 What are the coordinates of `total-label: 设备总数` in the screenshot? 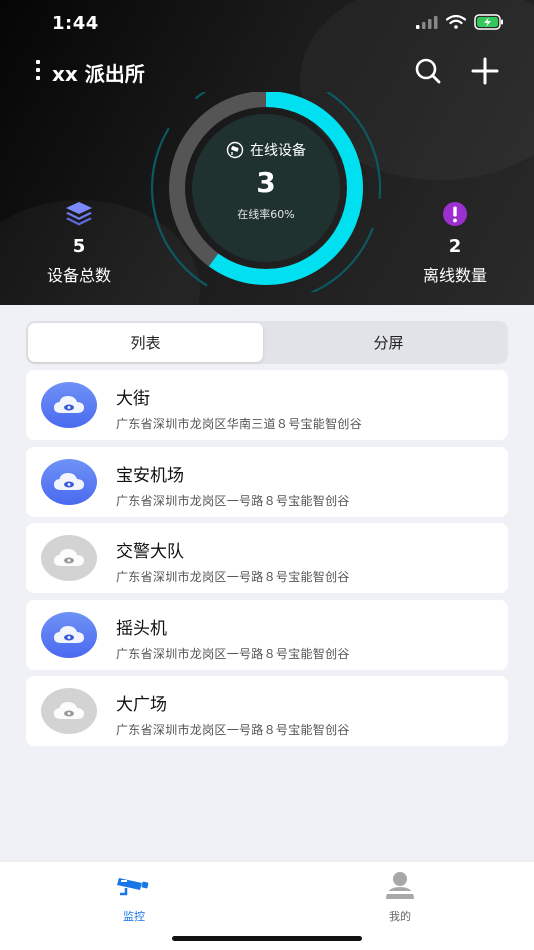 It's located at (78, 275).